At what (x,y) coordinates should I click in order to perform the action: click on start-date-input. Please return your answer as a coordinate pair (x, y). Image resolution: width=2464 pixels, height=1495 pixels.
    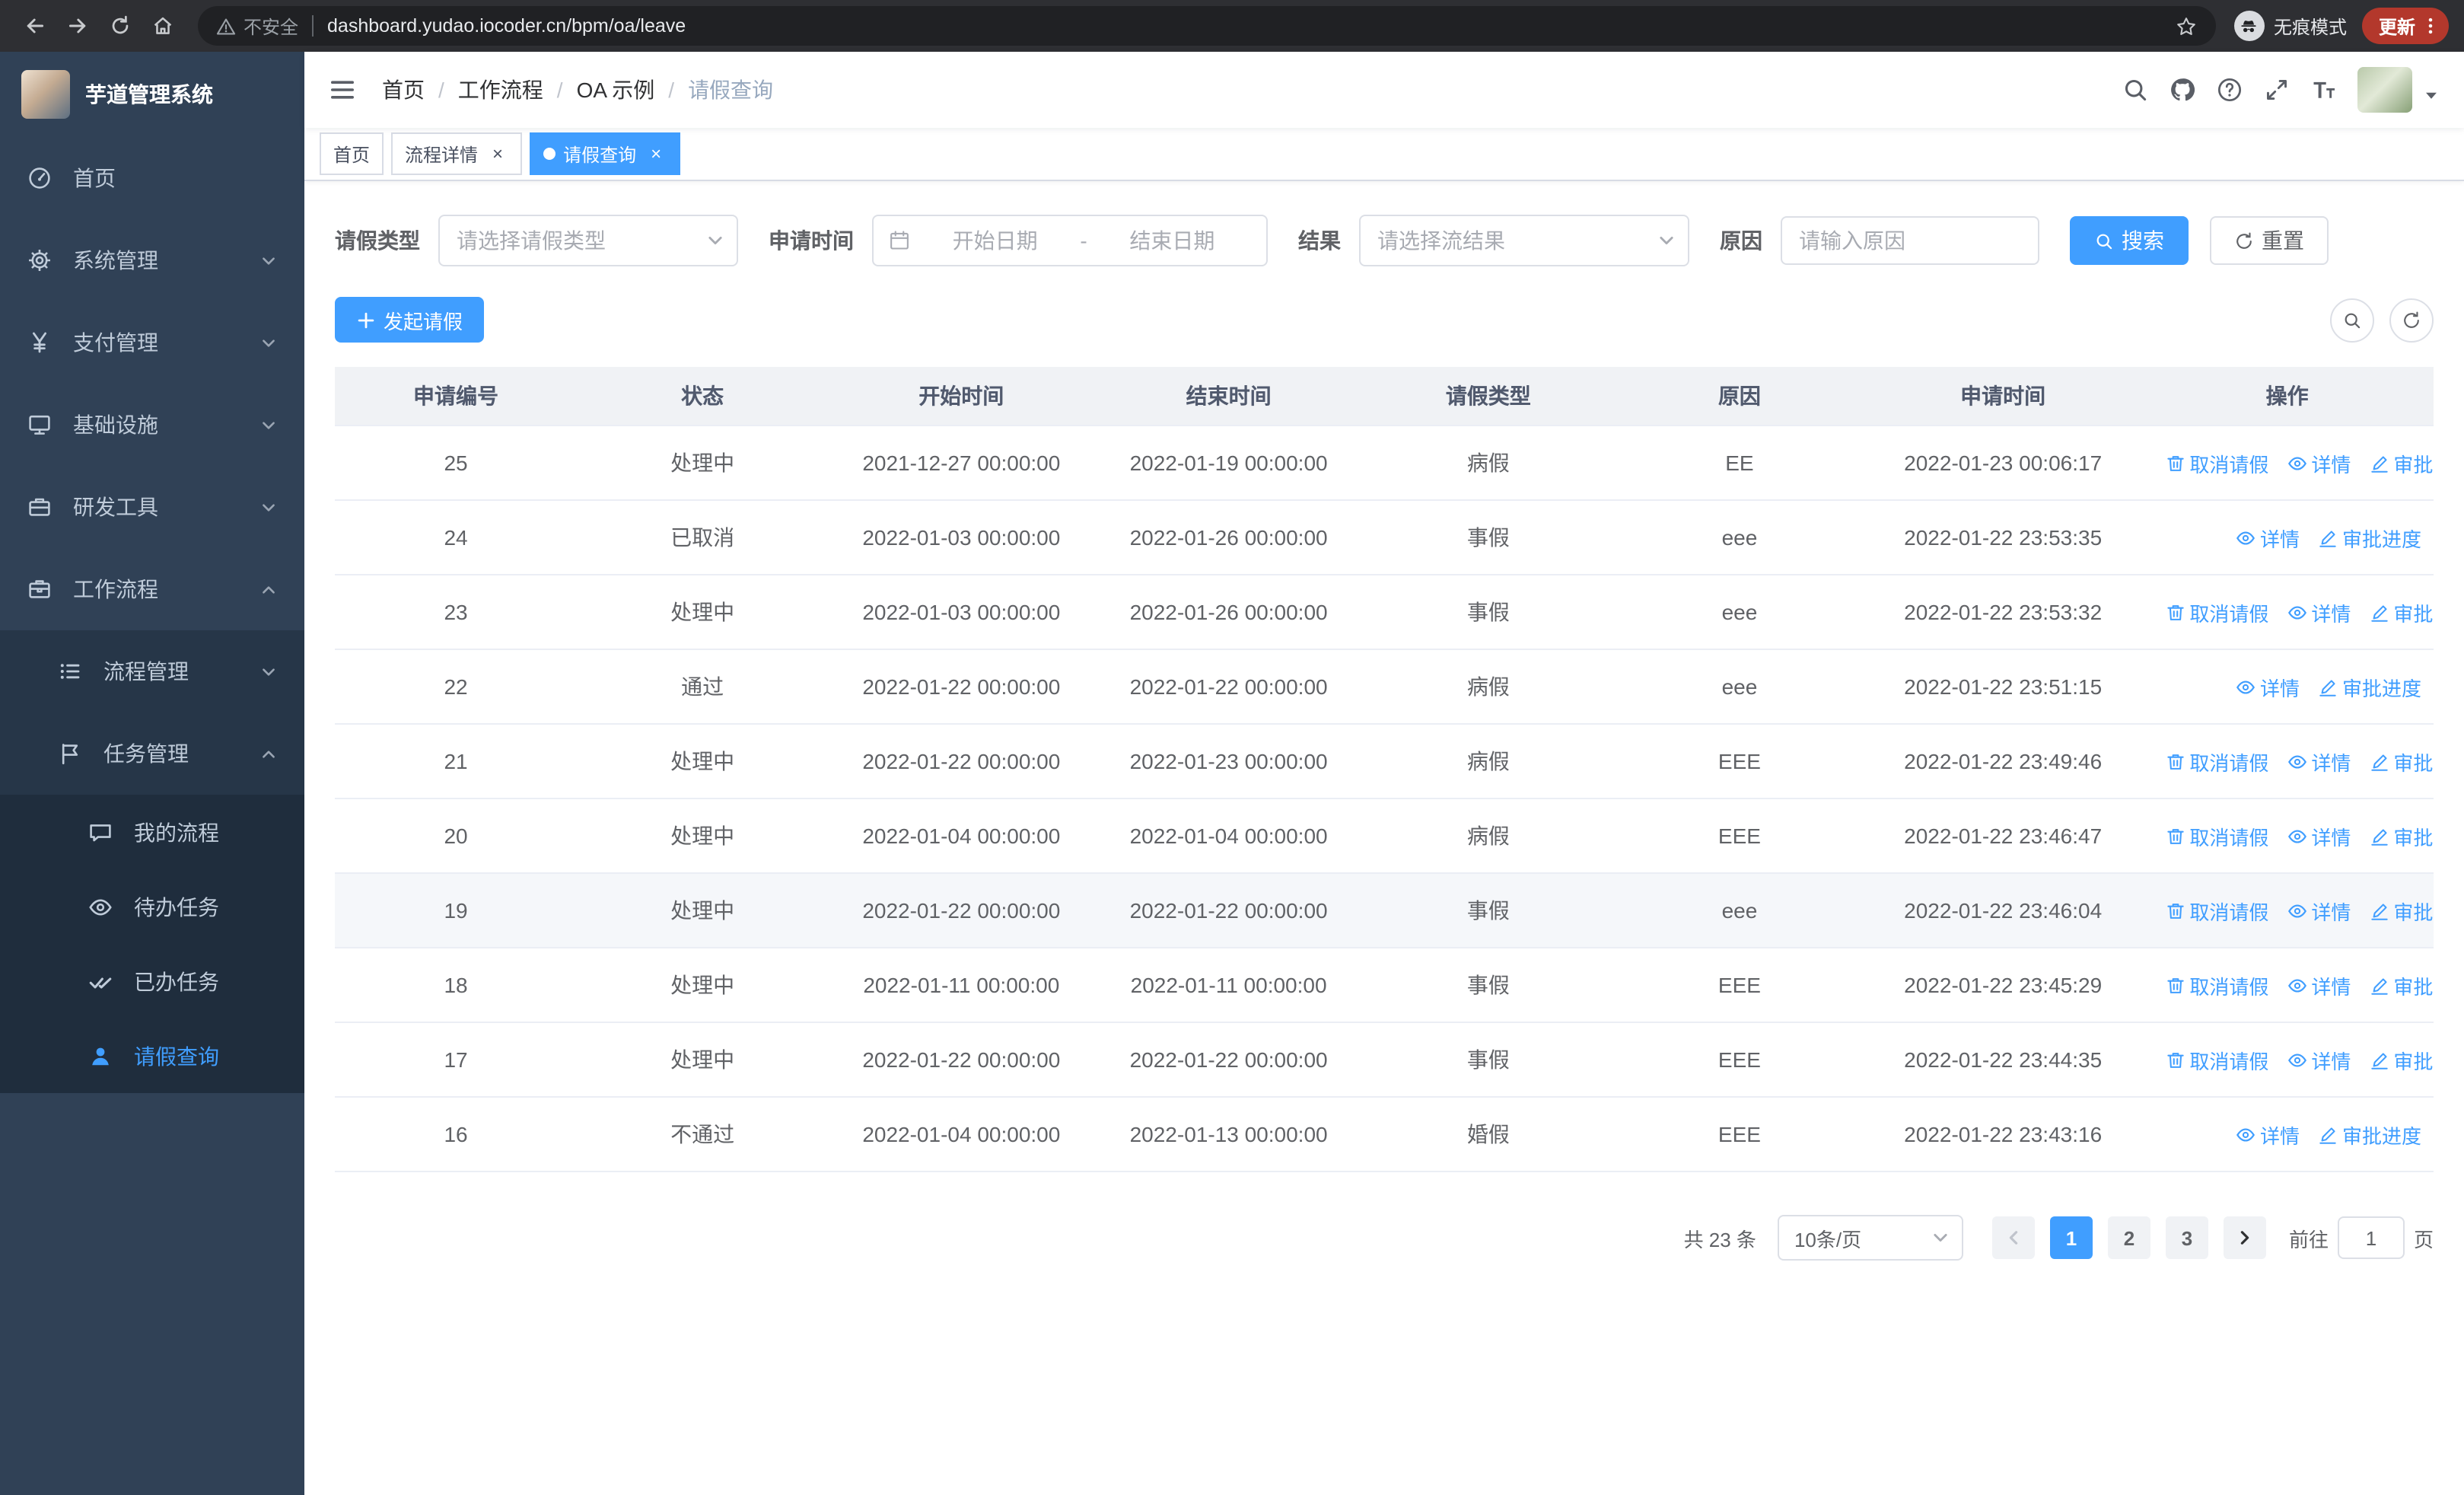
    Looking at the image, I should click on (995, 240).